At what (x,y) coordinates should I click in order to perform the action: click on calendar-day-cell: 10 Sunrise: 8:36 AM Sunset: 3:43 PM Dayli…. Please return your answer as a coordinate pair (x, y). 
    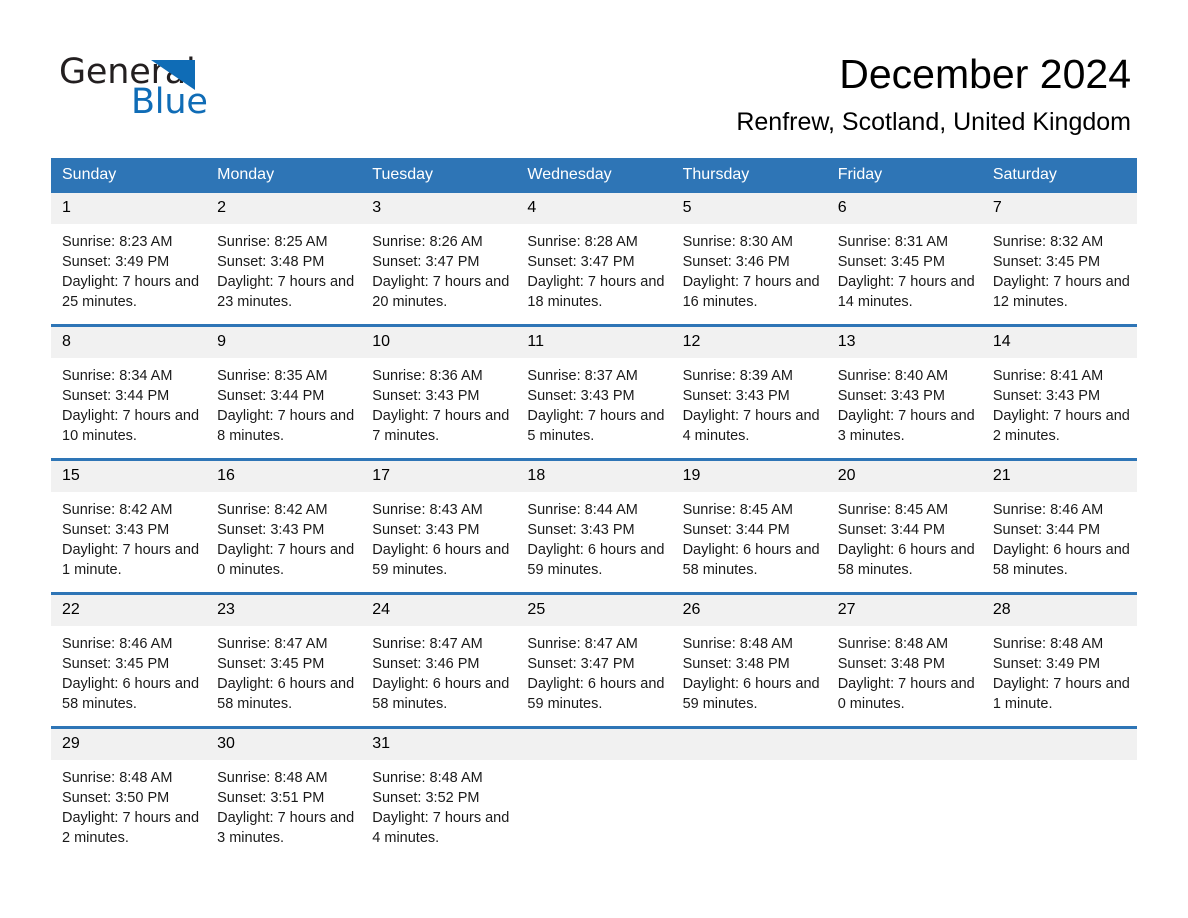
    Looking at the image, I should click on (439, 385).